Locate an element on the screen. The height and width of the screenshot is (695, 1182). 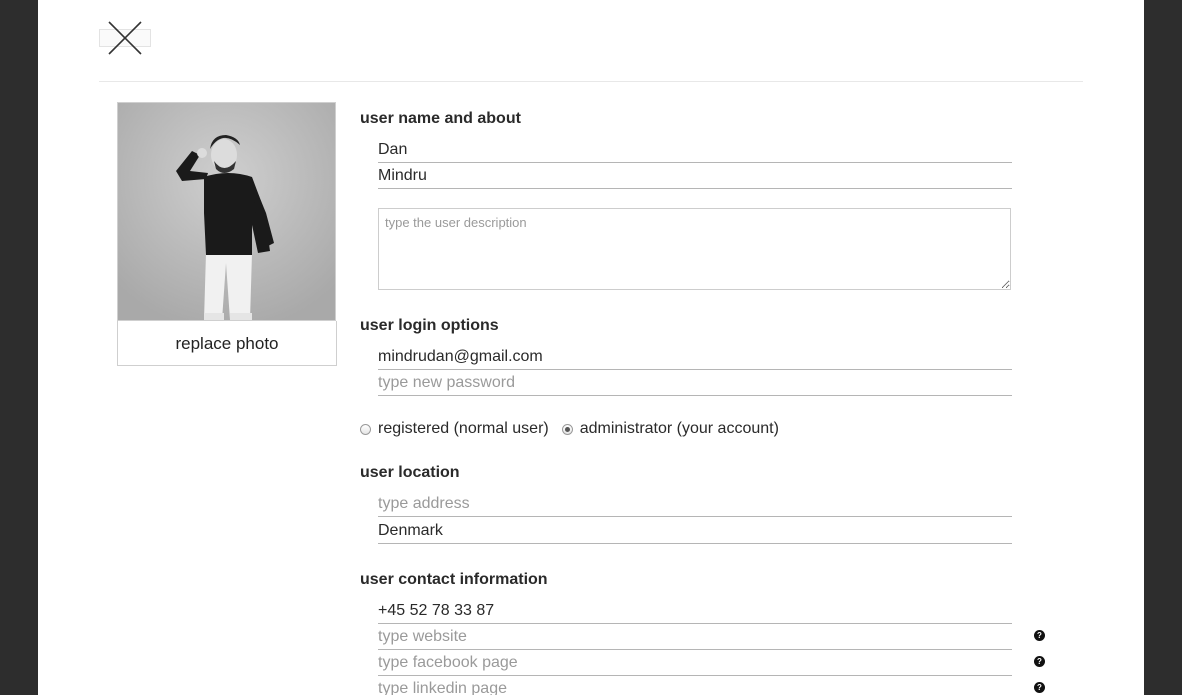
role-label-registered: registered (normal user) is located at coordinates (463, 428).